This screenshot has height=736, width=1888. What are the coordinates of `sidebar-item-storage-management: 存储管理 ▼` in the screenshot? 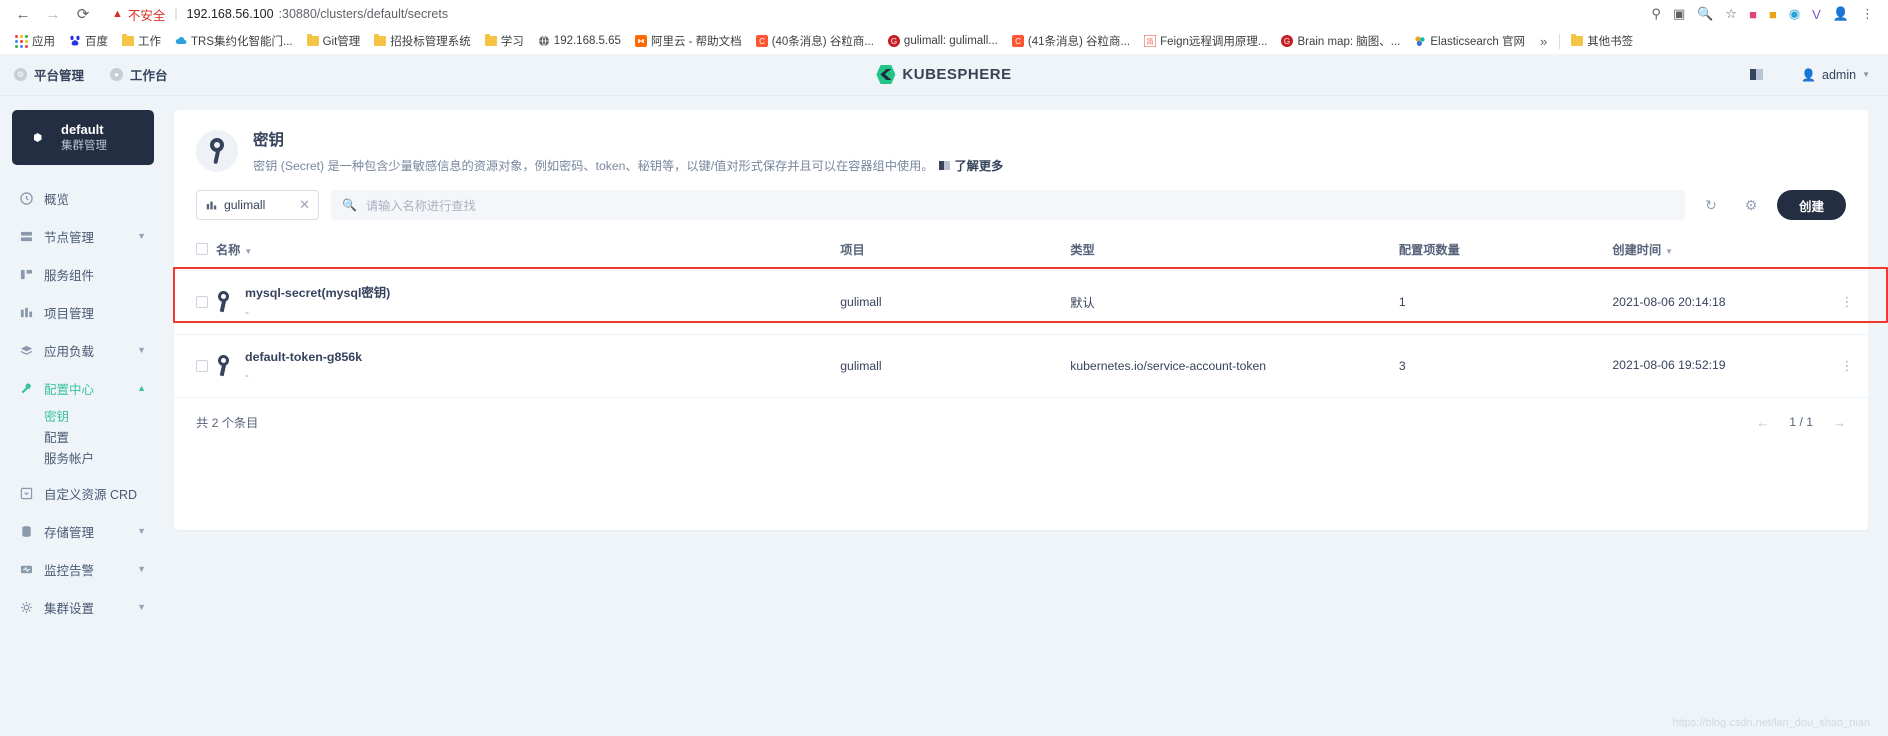 It's located at (83, 531).